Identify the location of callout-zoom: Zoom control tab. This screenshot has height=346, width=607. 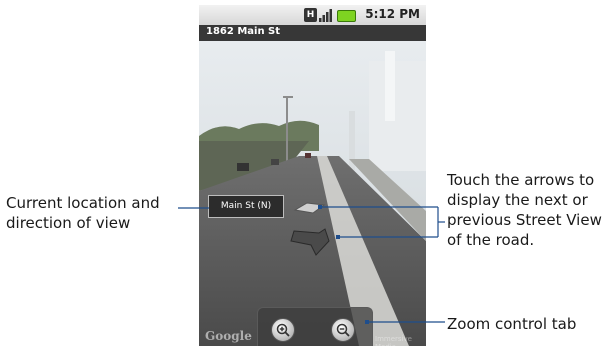
(512, 324).